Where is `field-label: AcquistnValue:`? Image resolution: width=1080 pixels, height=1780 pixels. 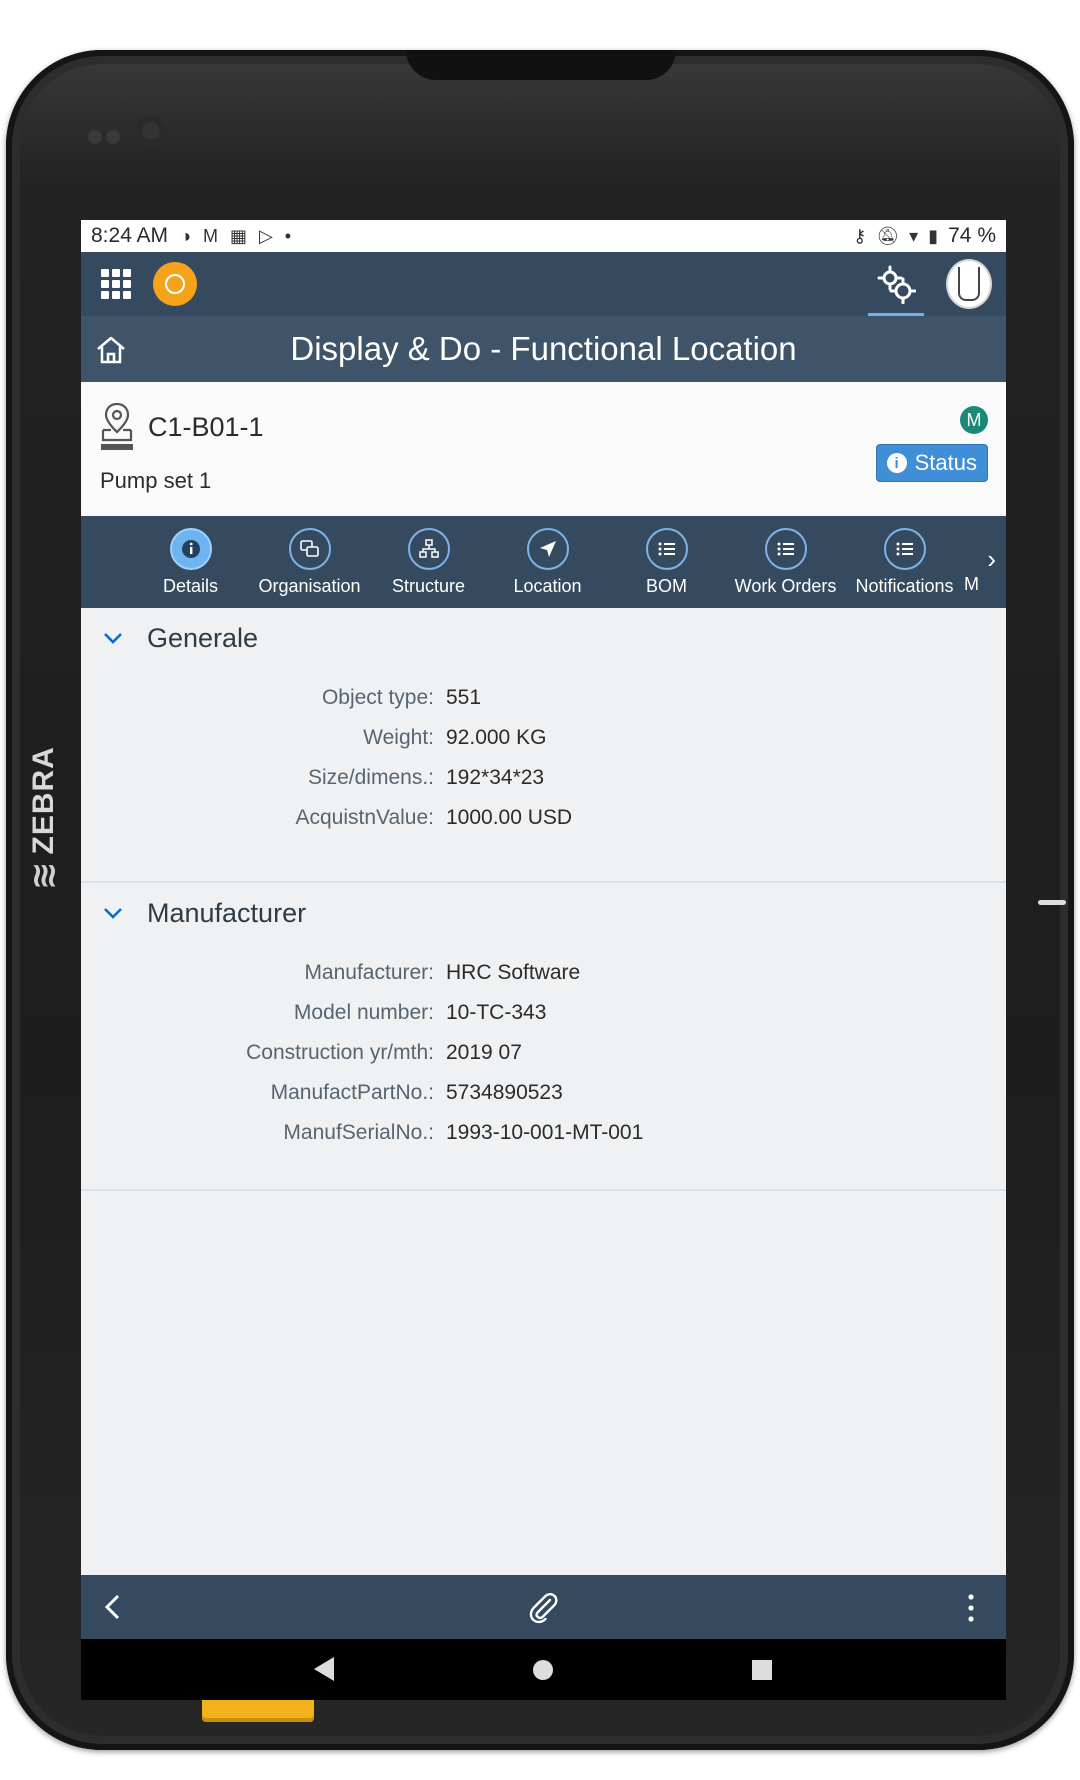
field-label: AcquistnValue: is located at coordinates (364, 817).